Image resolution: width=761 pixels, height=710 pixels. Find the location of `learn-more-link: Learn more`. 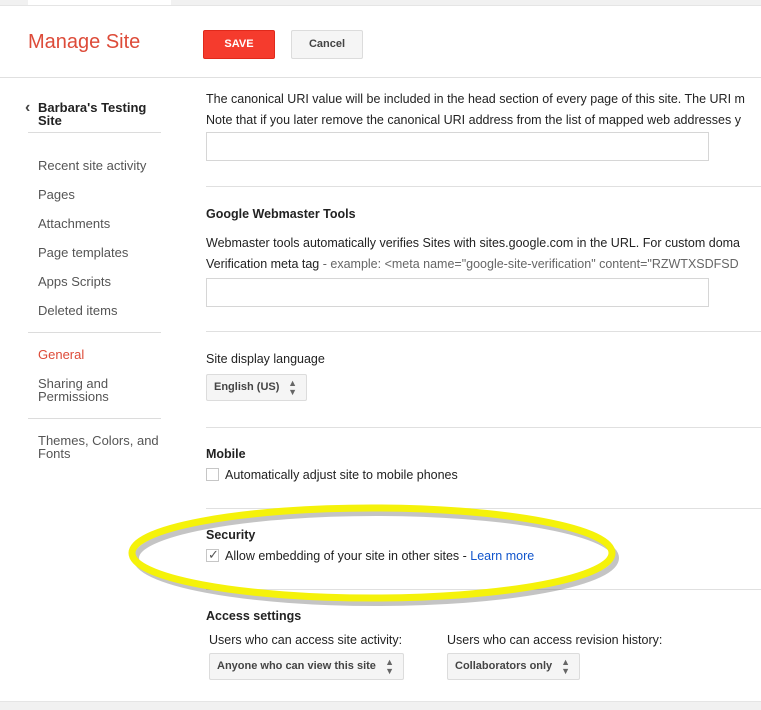

learn-more-link: Learn more is located at coordinates (502, 556).